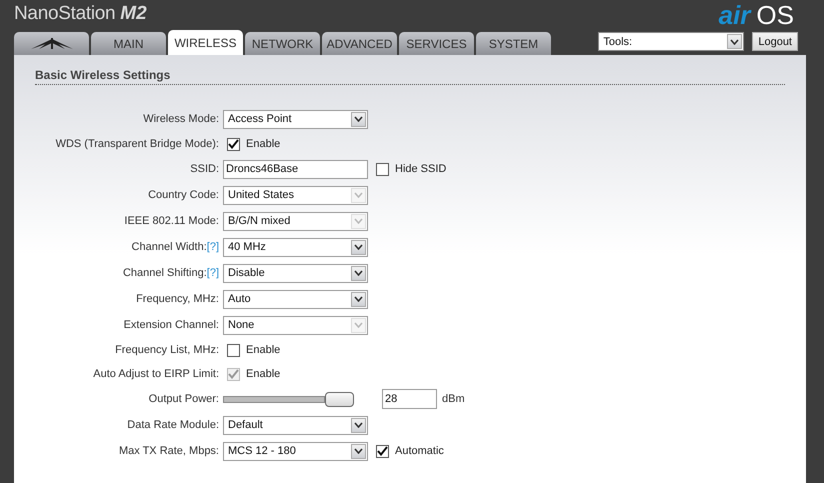 The image size is (824, 483). I want to click on dropdown: Disable, so click(295, 273).